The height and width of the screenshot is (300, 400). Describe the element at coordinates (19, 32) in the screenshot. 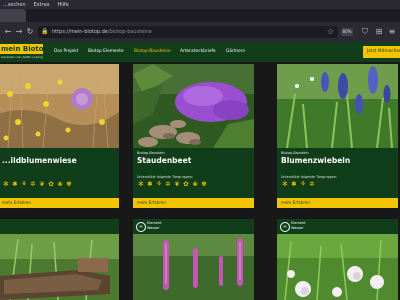

I see `forward-icon: →` at that location.